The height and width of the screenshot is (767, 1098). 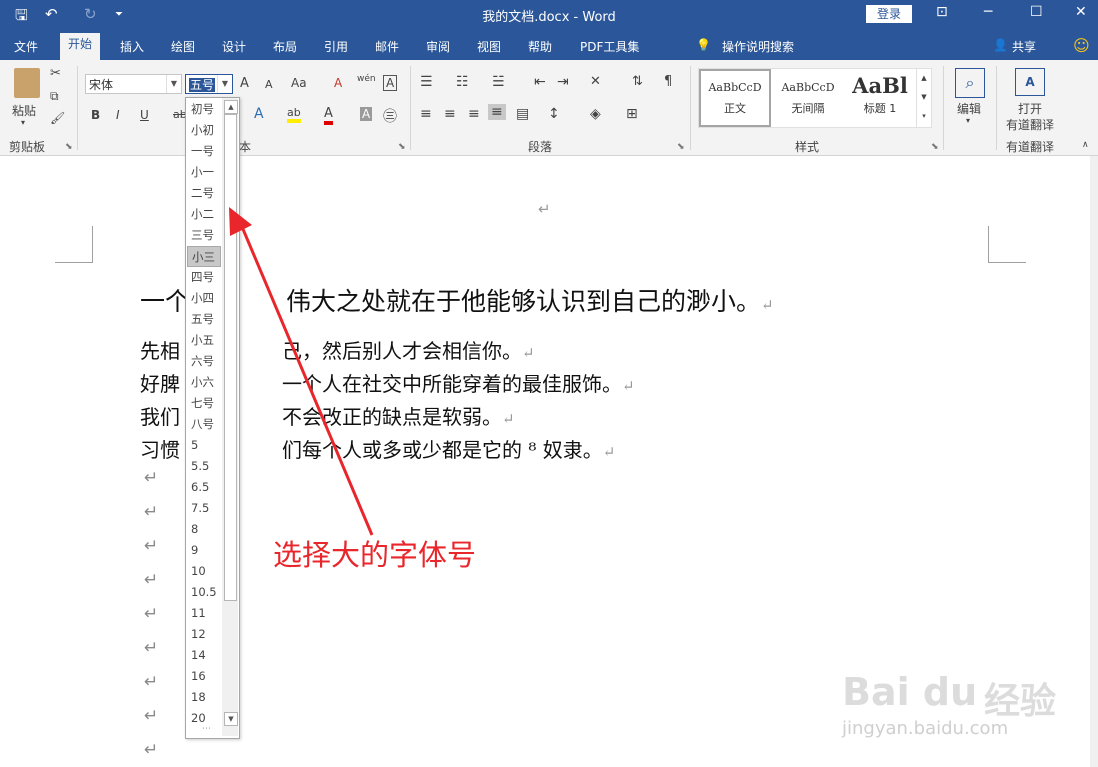 What do you see at coordinates (703, 45) in the screenshot?
I see `lightbulb-icon: 💡` at bounding box center [703, 45].